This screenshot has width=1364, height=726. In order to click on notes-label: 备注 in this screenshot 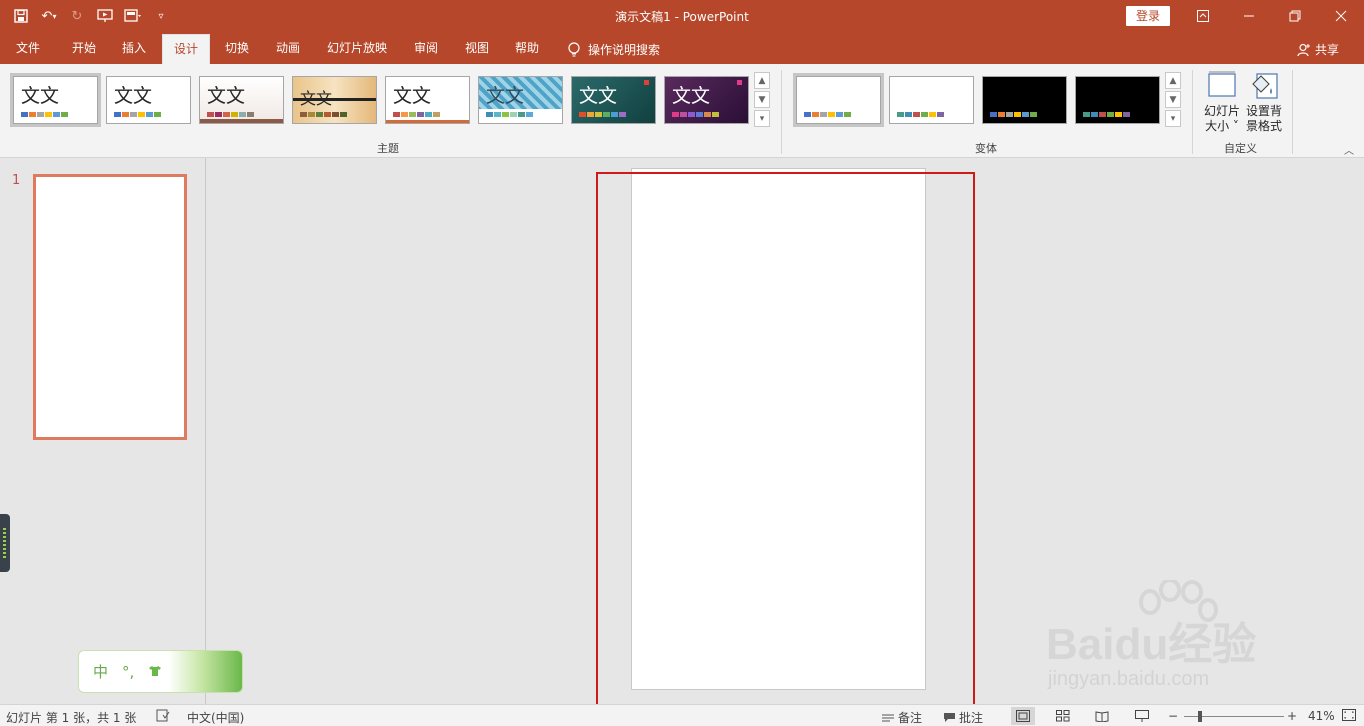, I will do `click(910, 718)`.